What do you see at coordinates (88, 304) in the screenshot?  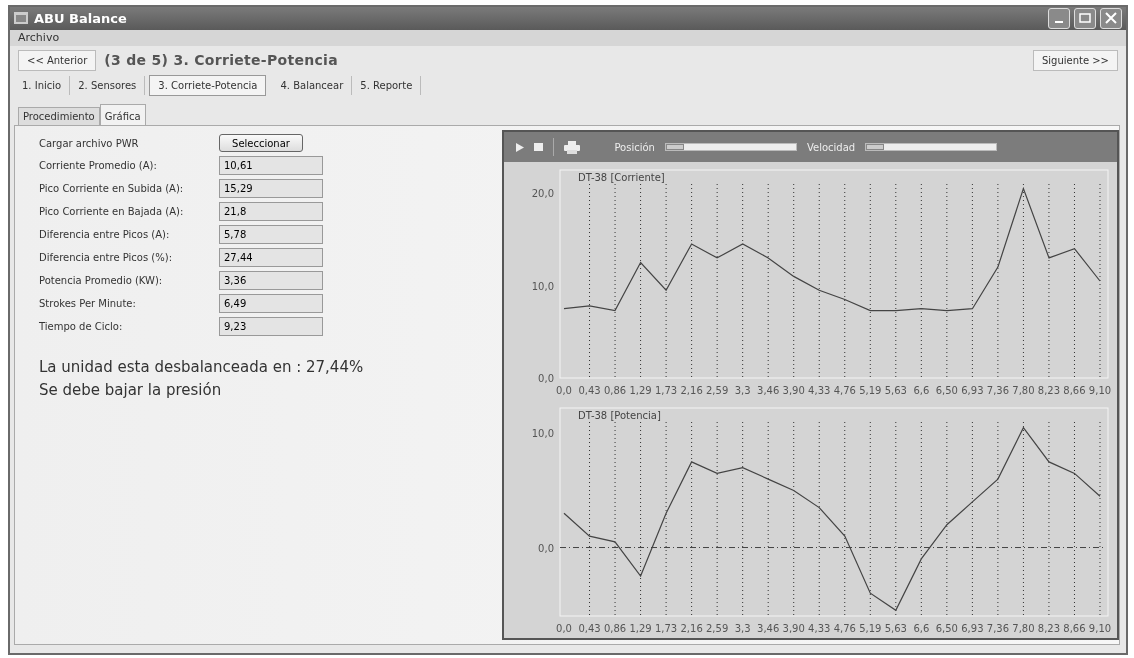 I see `field-label: Strokes Per Minute:` at bounding box center [88, 304].